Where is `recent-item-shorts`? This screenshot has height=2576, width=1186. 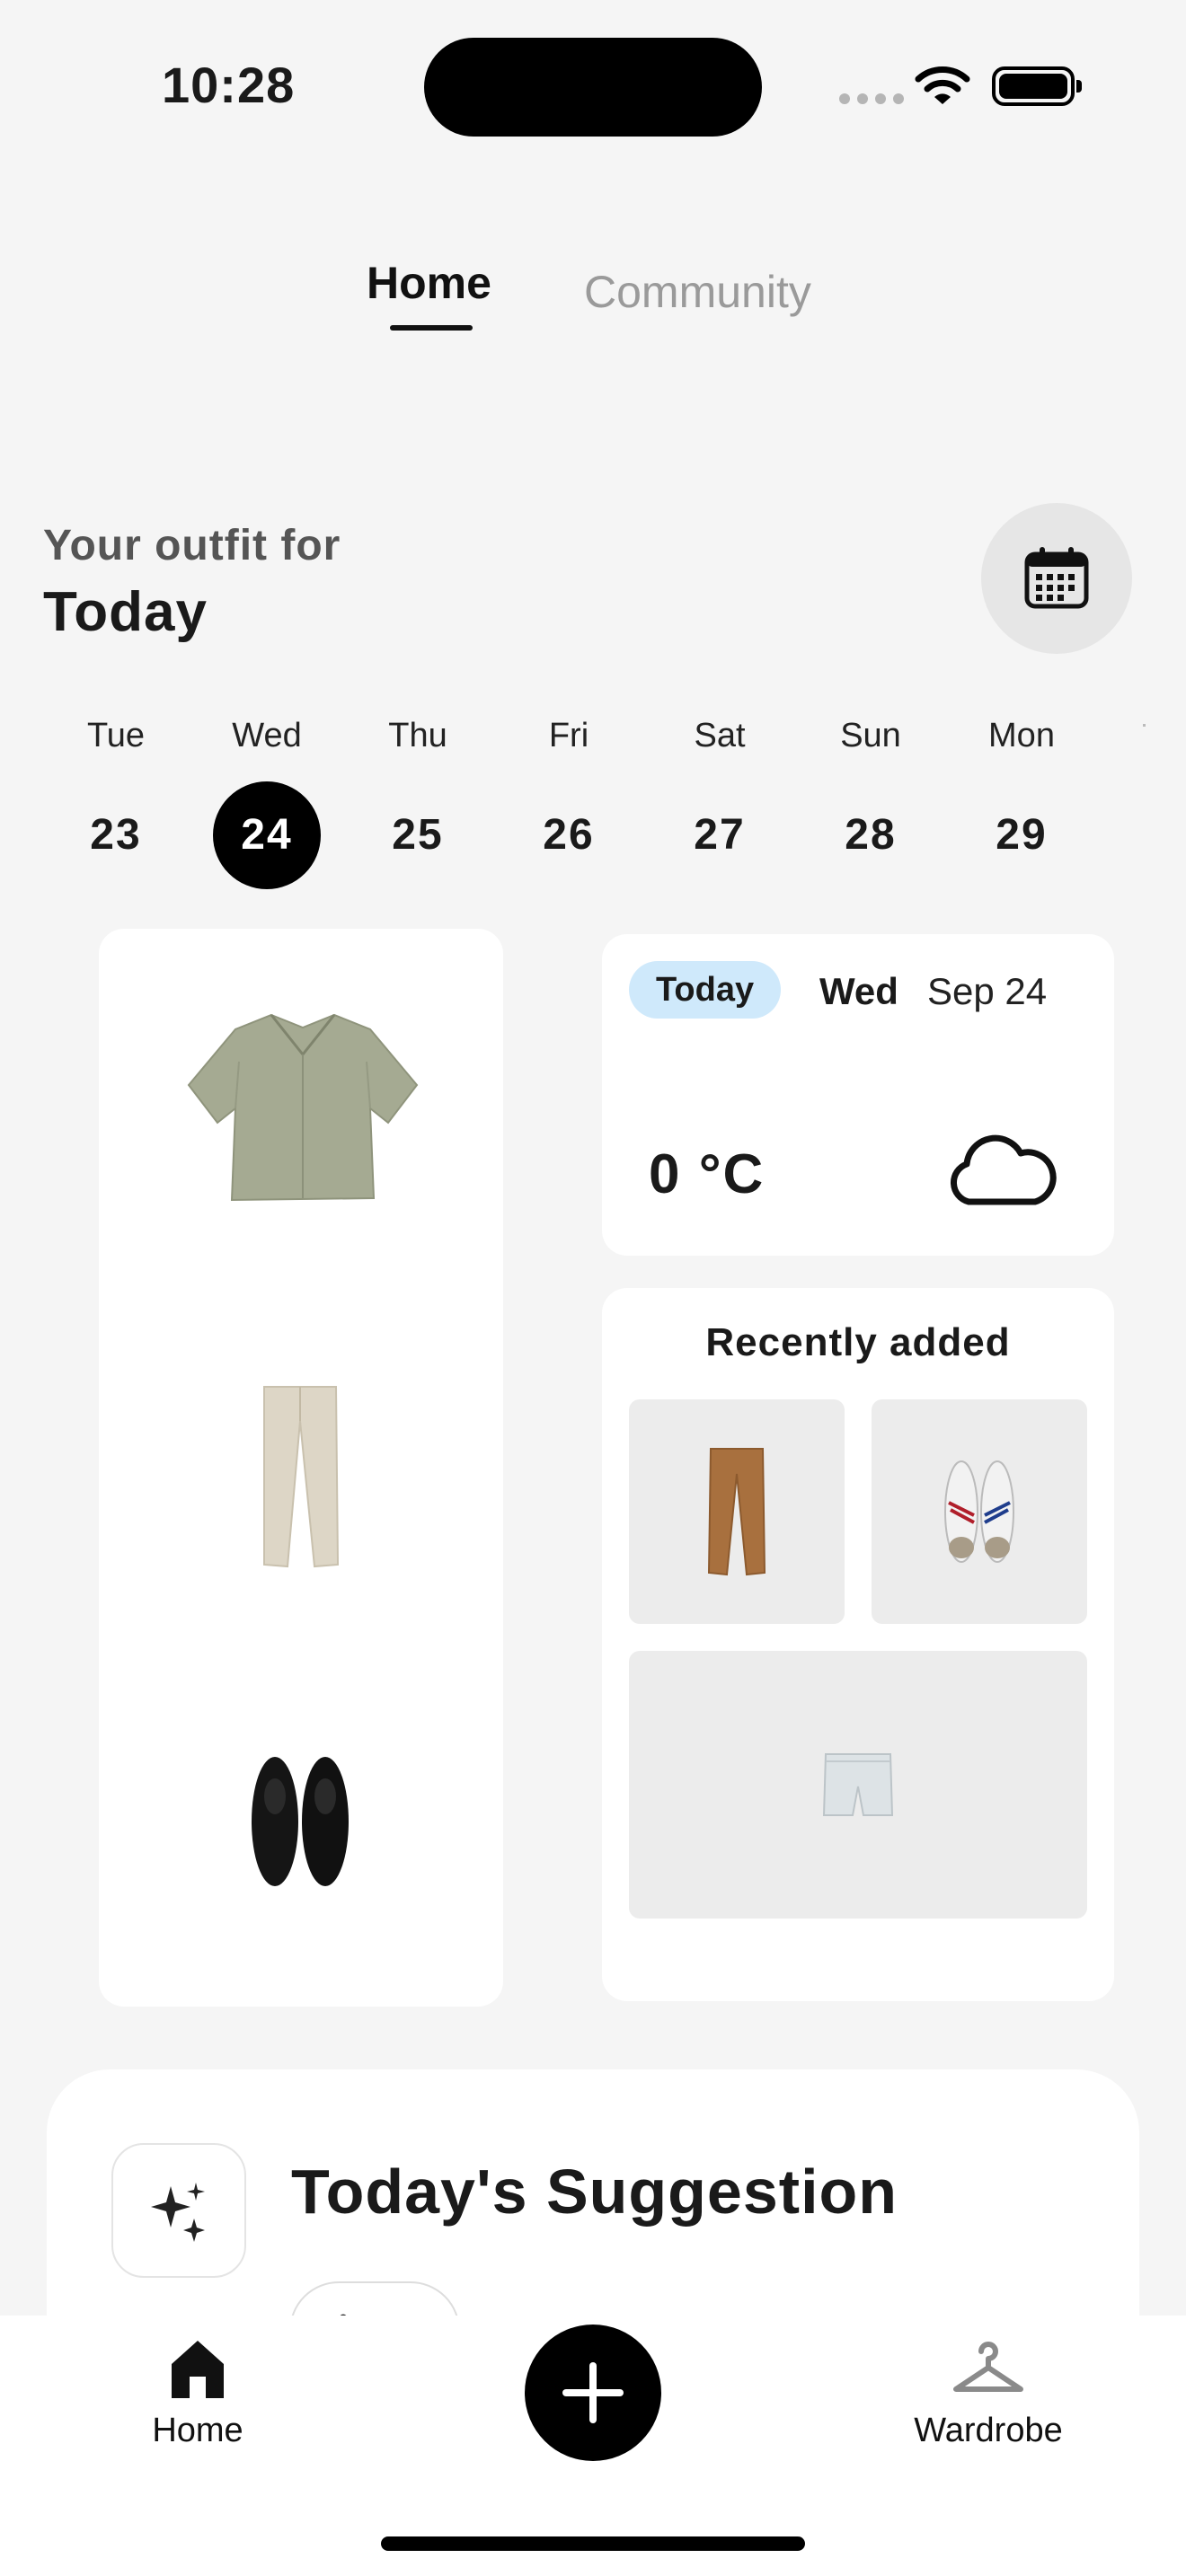
recent-item-shorts is located at coordinates (858, 1785).